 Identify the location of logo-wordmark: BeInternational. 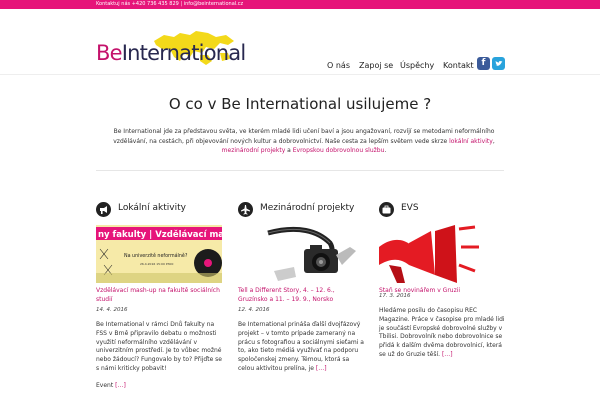
(171, 53).